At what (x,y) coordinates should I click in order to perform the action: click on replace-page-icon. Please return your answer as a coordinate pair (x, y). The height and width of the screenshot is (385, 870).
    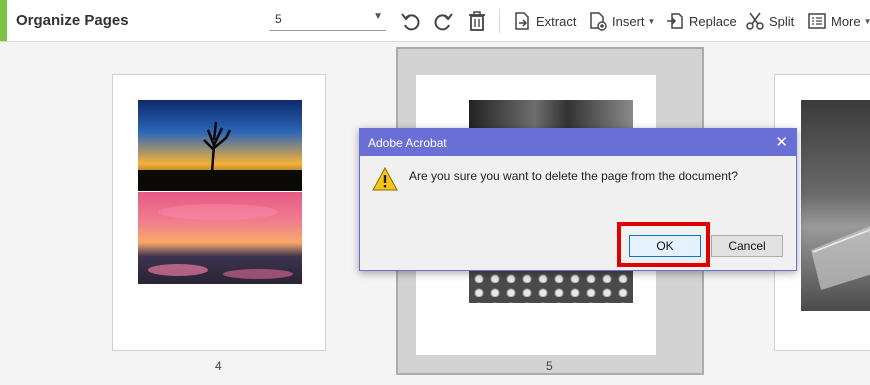
    Looking at the image, I should click on (675, 21).